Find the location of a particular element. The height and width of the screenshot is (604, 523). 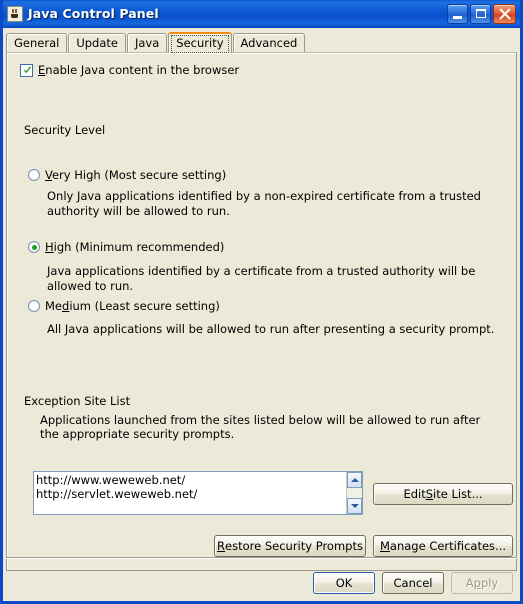

security-level-heading: Security Level is located at coordinates (65, 130).